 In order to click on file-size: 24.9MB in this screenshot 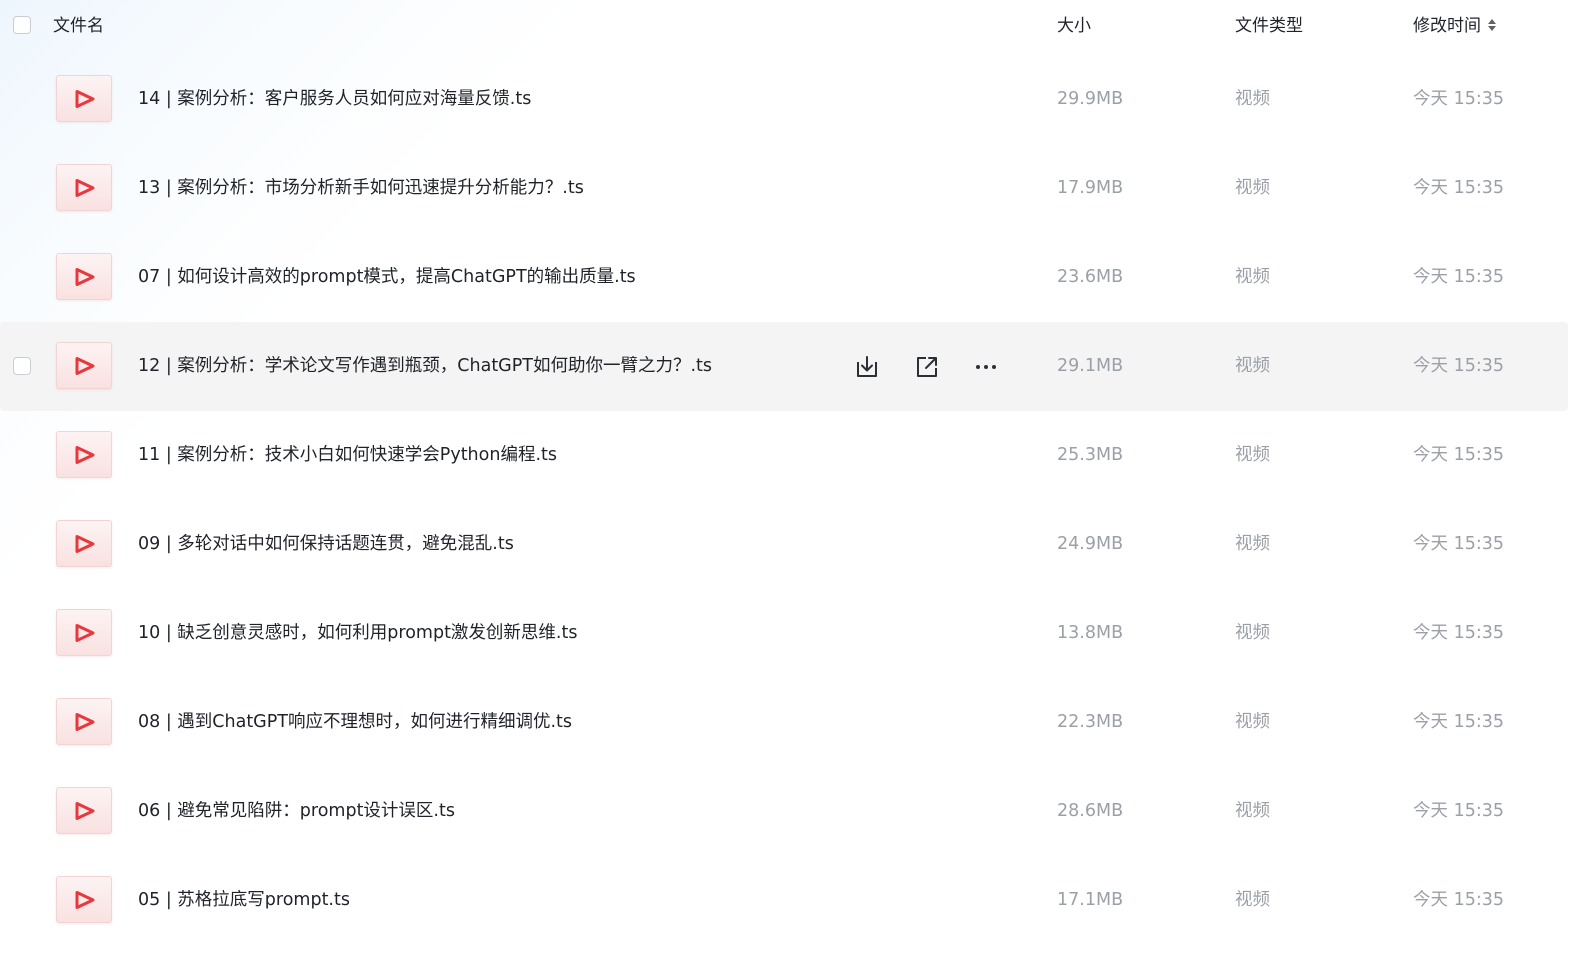, I will do `click(1090, 544)`.